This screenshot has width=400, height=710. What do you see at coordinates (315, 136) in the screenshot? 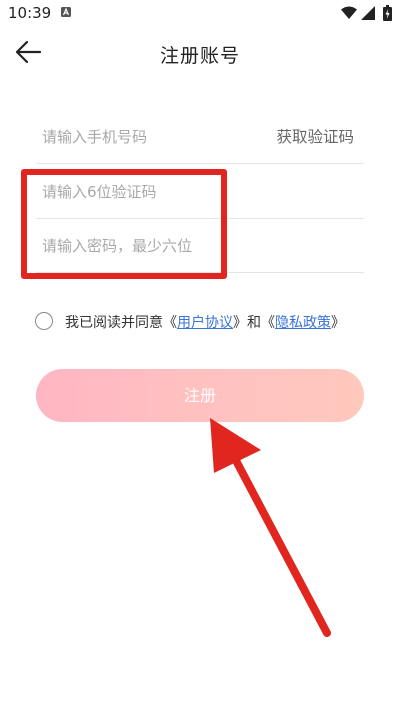
I see `get-code-button: 获取验证码` at bounding box center [315, 136].